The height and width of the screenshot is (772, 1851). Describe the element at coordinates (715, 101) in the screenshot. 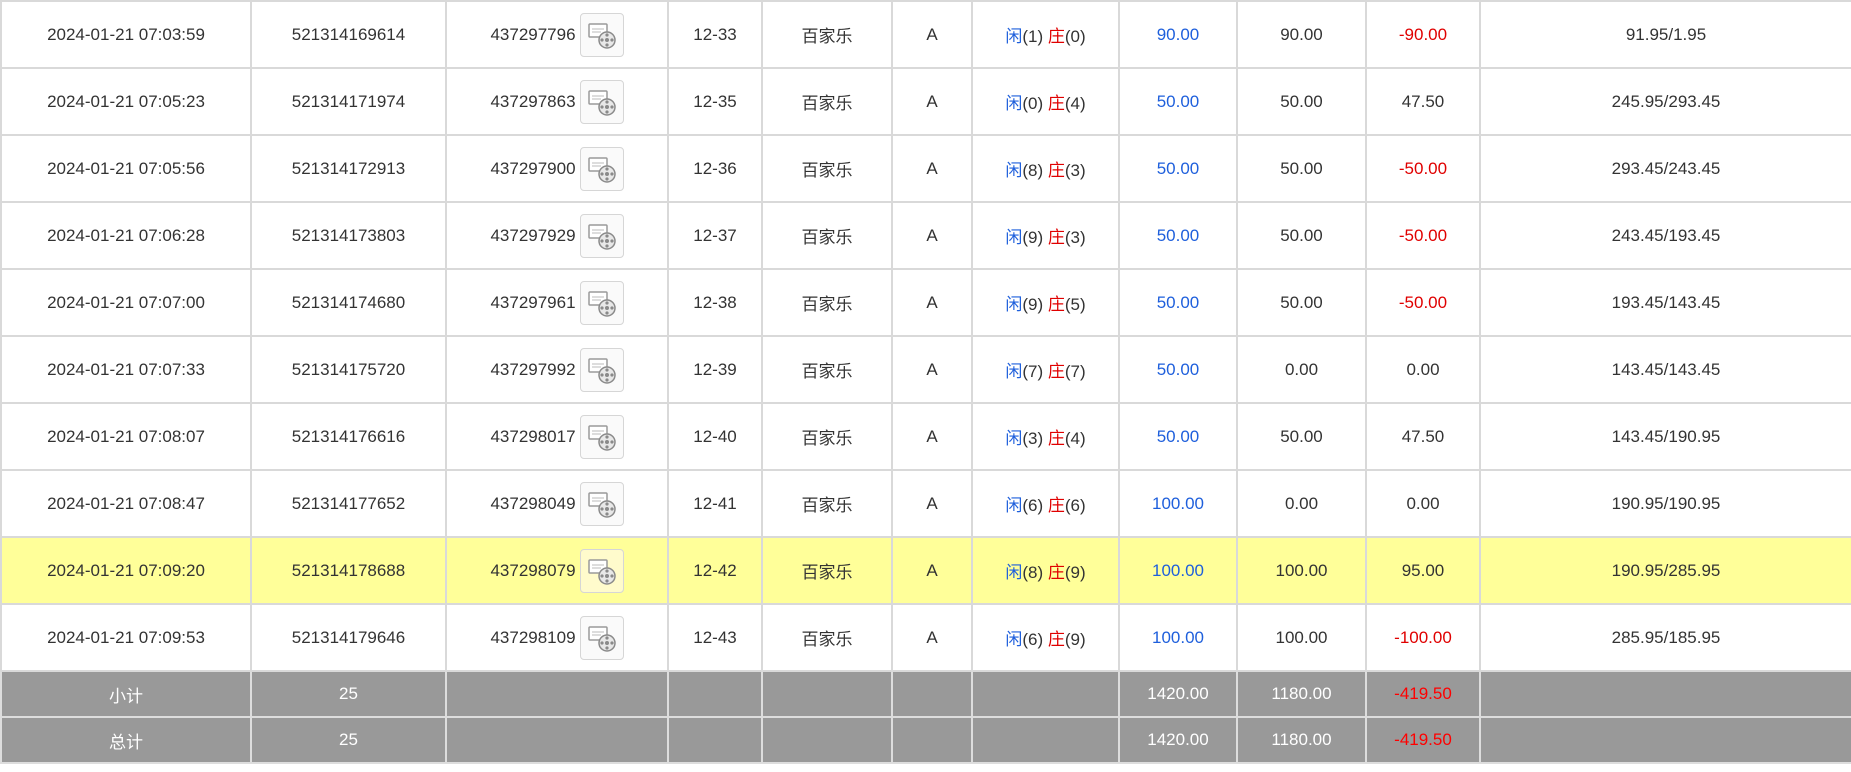

I see `round-number: 12-35` at that location.